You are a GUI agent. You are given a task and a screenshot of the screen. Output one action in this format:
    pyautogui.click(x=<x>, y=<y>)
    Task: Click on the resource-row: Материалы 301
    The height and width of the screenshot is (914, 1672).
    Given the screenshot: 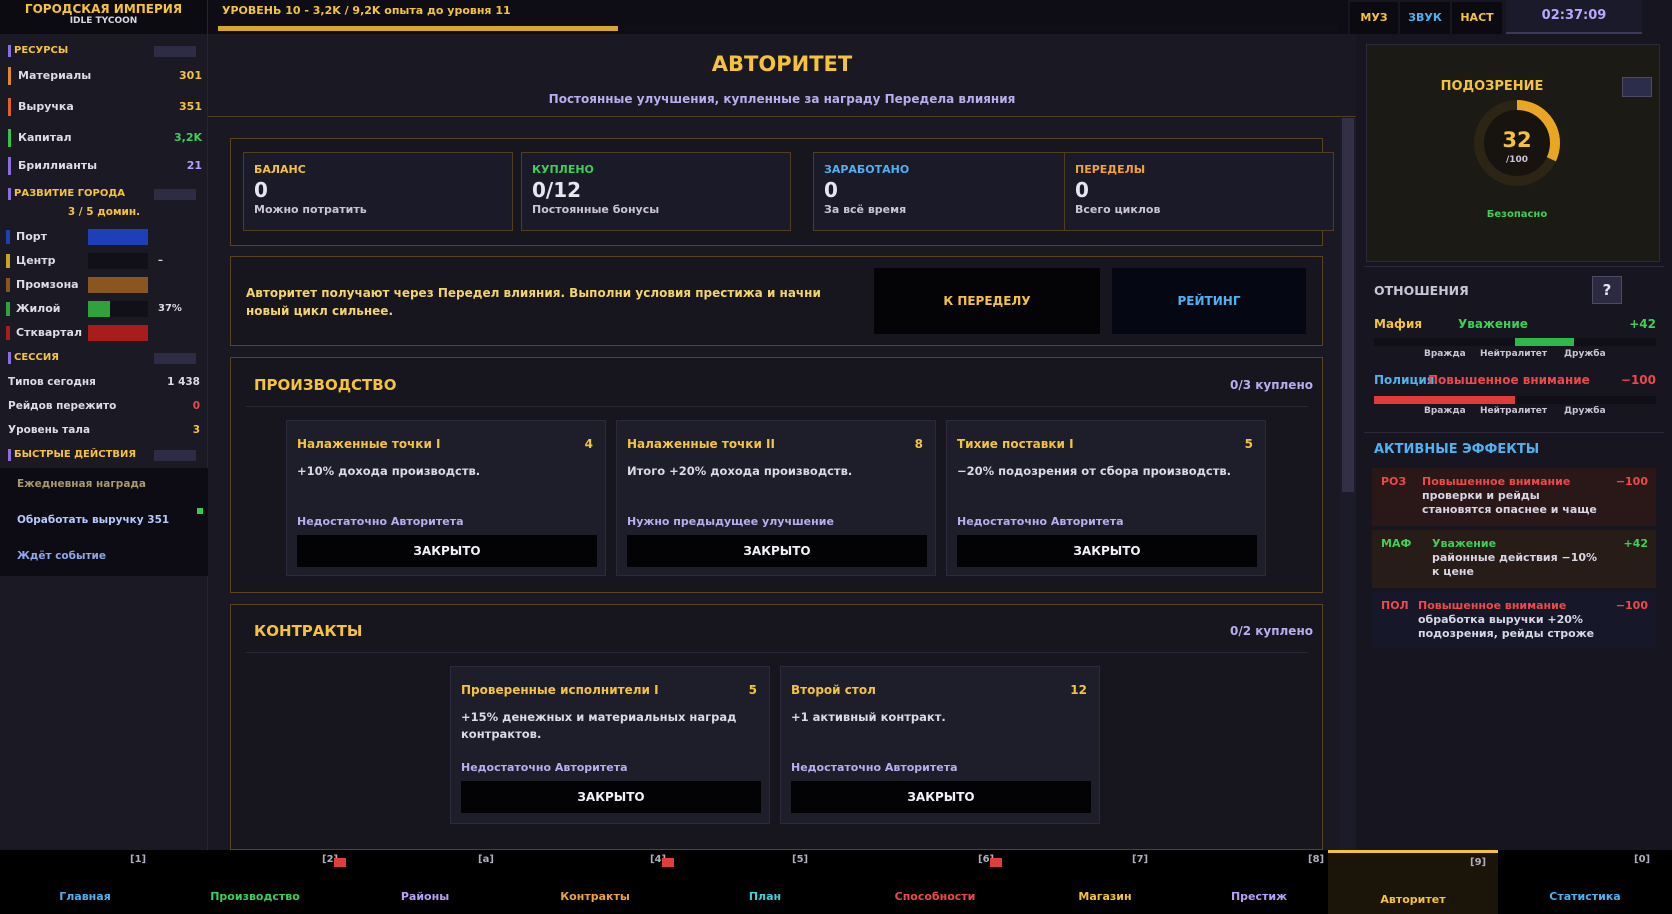 What is the action you would take?
    pyautogui.click(x=105, y=76)
    